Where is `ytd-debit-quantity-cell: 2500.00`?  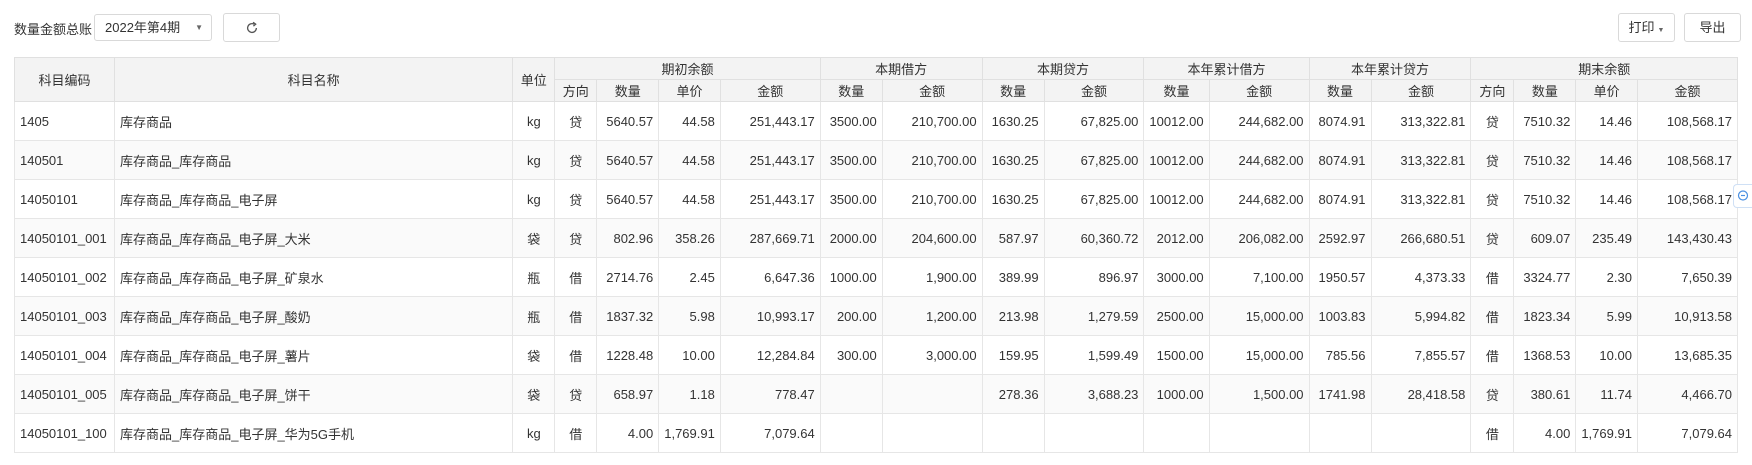
ytd-debit-quantity-cell: 2500.00 is located at coordinates (1176, 316).